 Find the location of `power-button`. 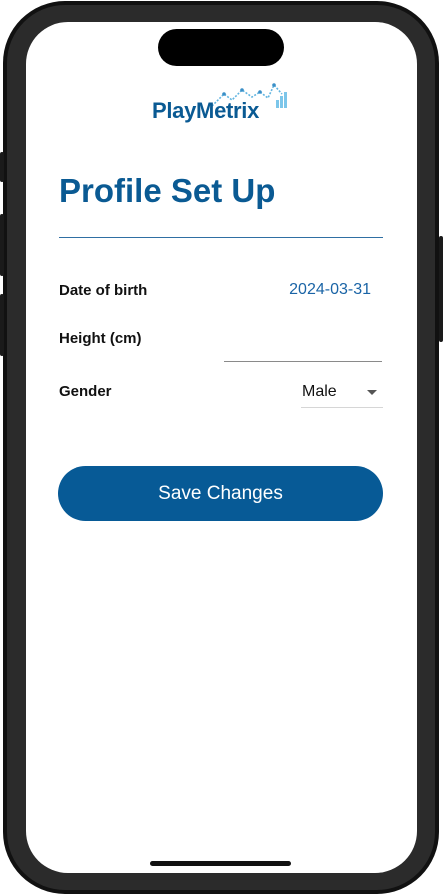

power-button is located at coordinates (441, 289).